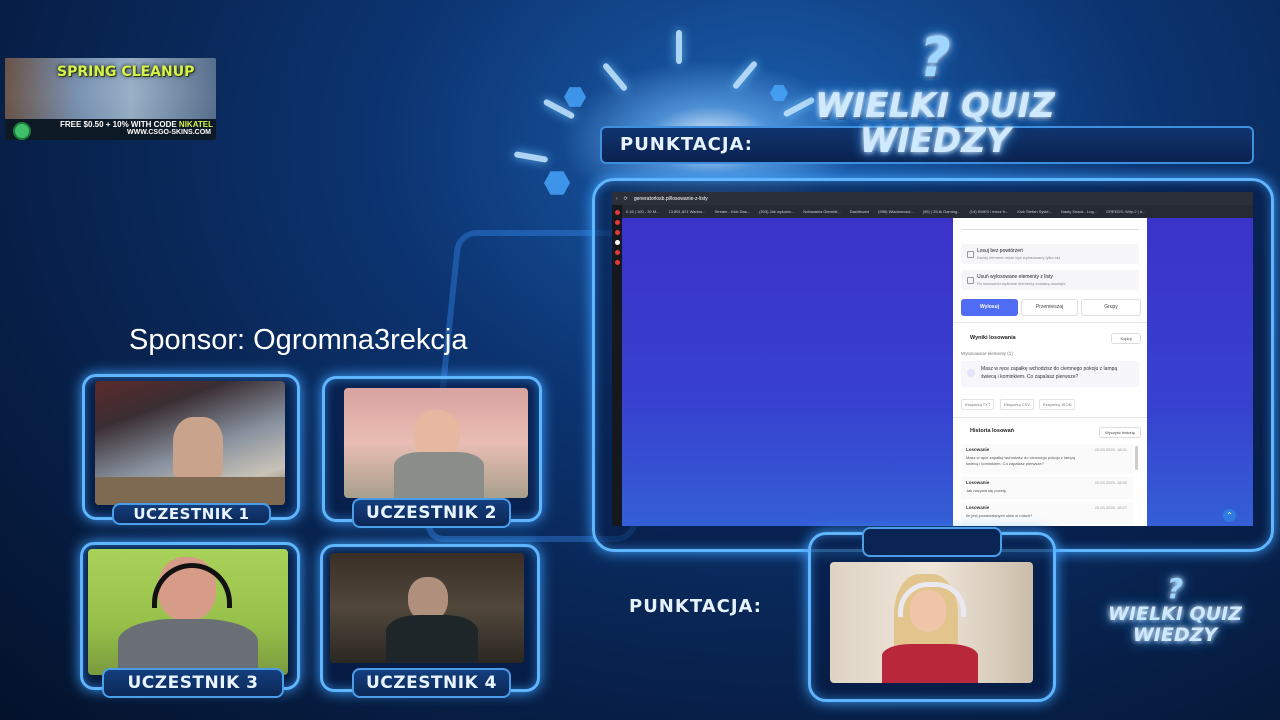 Image resolution: width=1280 pixels, height=720 pixels. Describe the element at coordinates (118, 124) in the screenshot. I see `banner-promo: FREE $0.50 + 10% WITH CODE` at that location.